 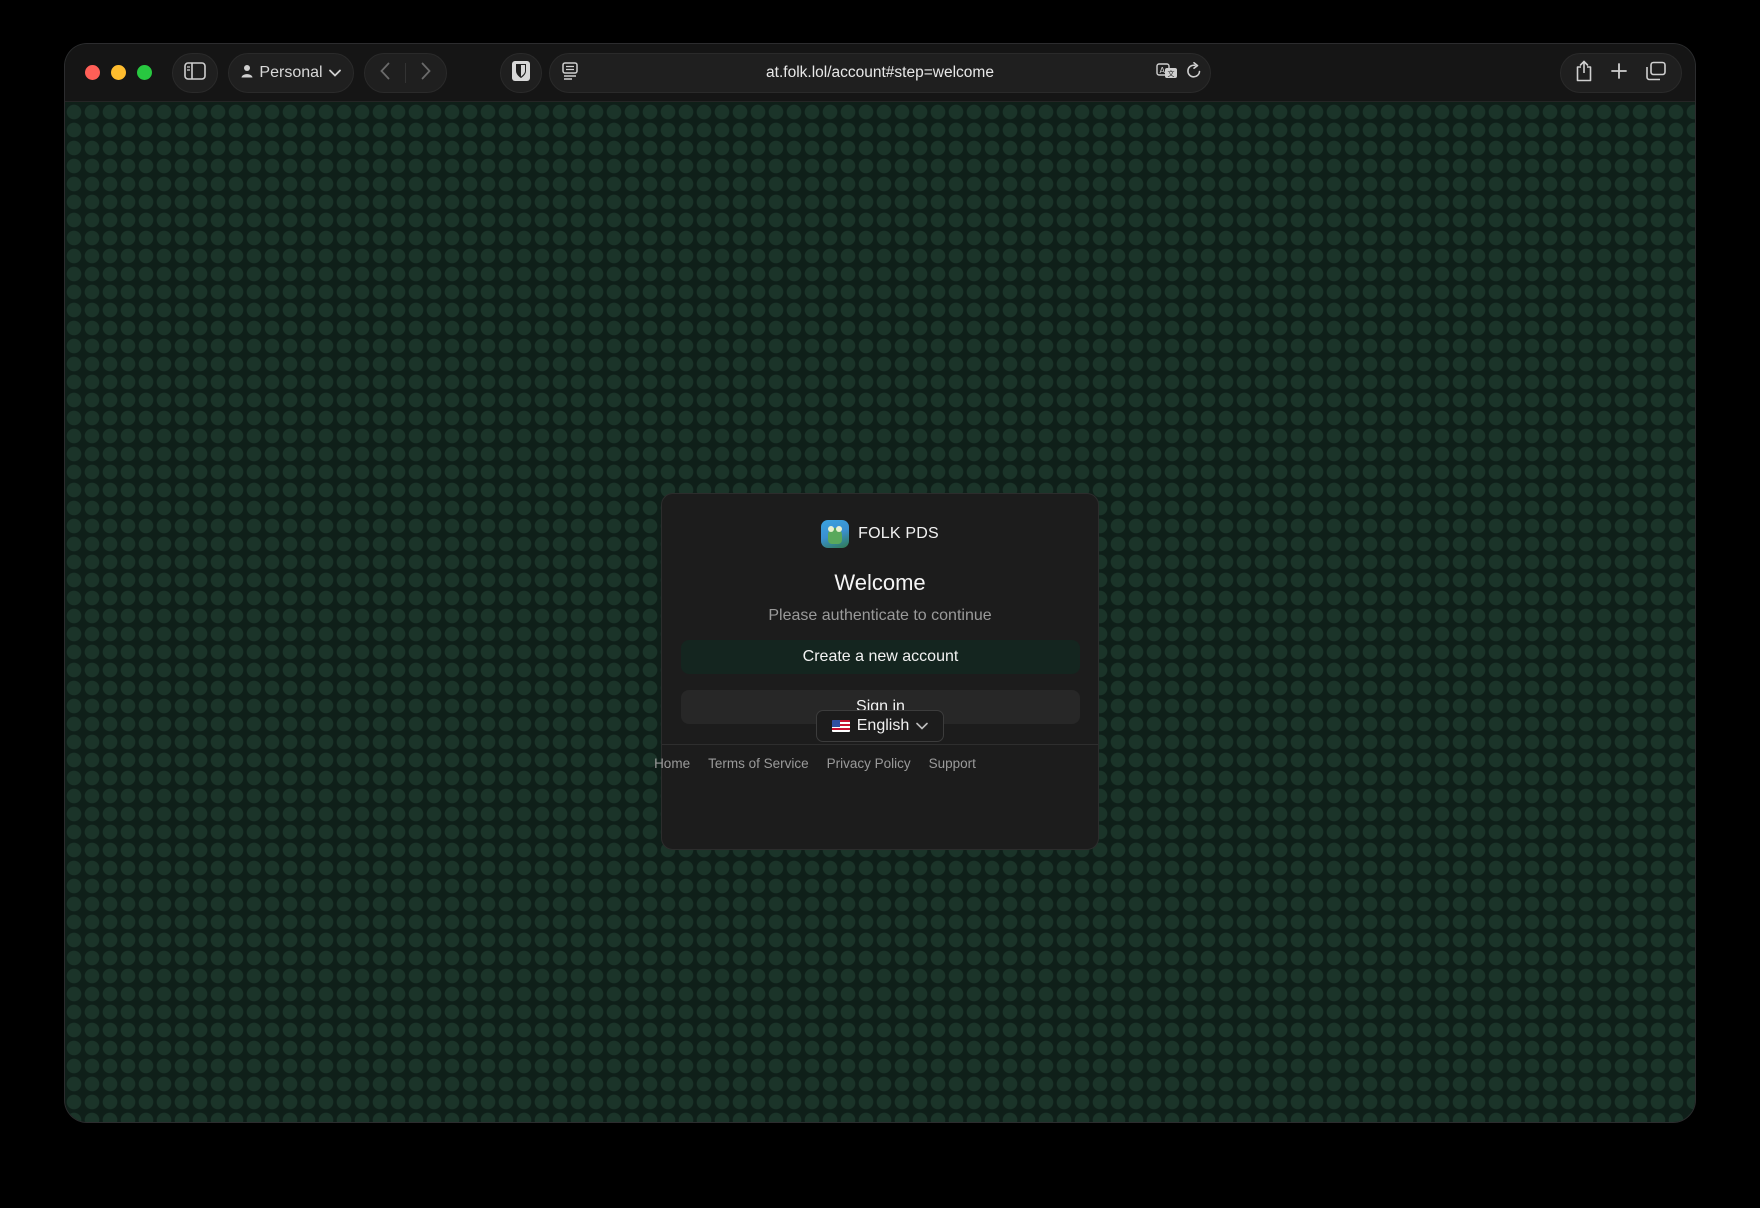 I want to click on create-account-button: Create a new account, so click(x=880, y=657).